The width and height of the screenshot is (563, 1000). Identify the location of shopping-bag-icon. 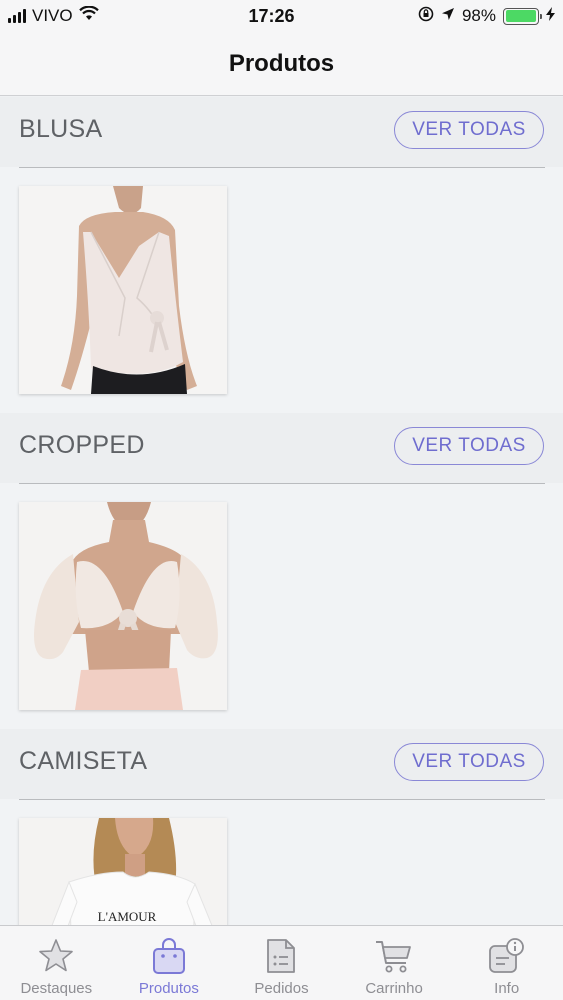
(169, 956).